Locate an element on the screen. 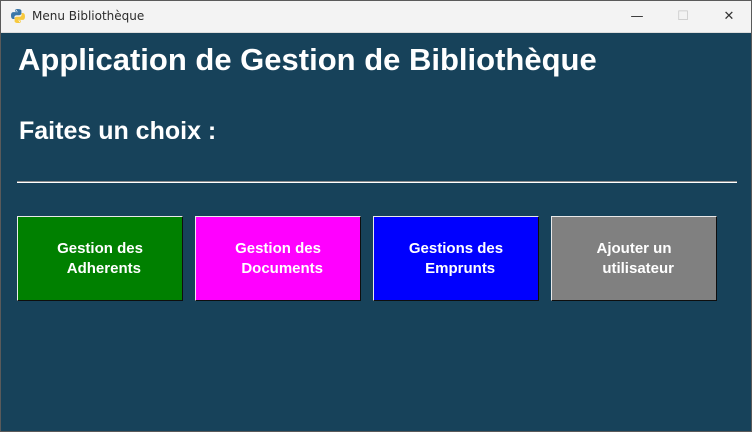 This screenshot has width=752, height=432. manage-documents-button: Gestion des Documents is located at coordinates (278, 258).